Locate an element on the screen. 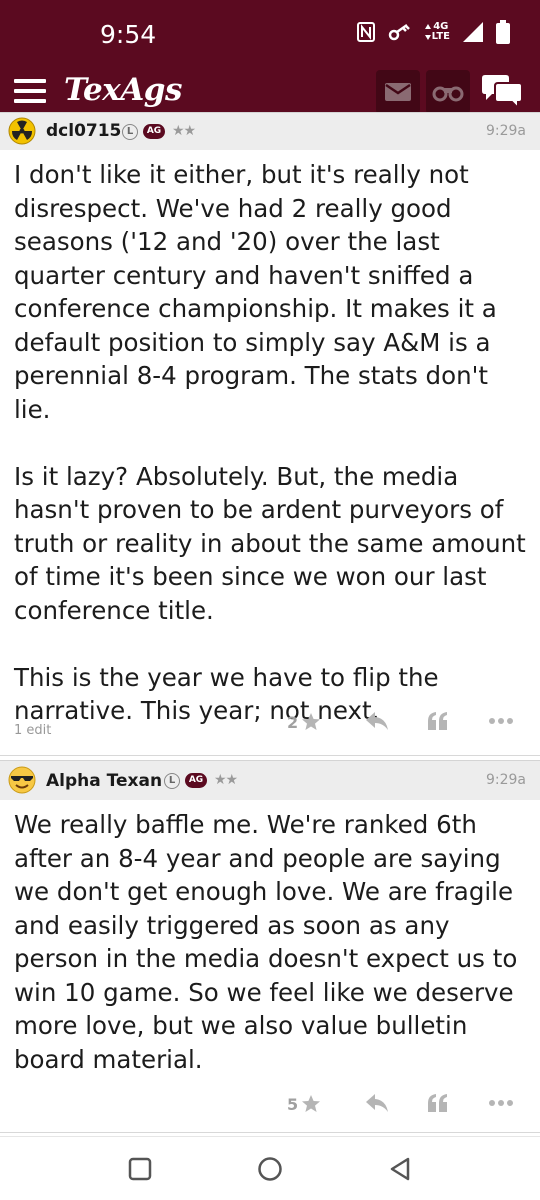 The height and width of the screenshot is (1200, 540). rating-button: 2 is located at coordinates (304, 722).